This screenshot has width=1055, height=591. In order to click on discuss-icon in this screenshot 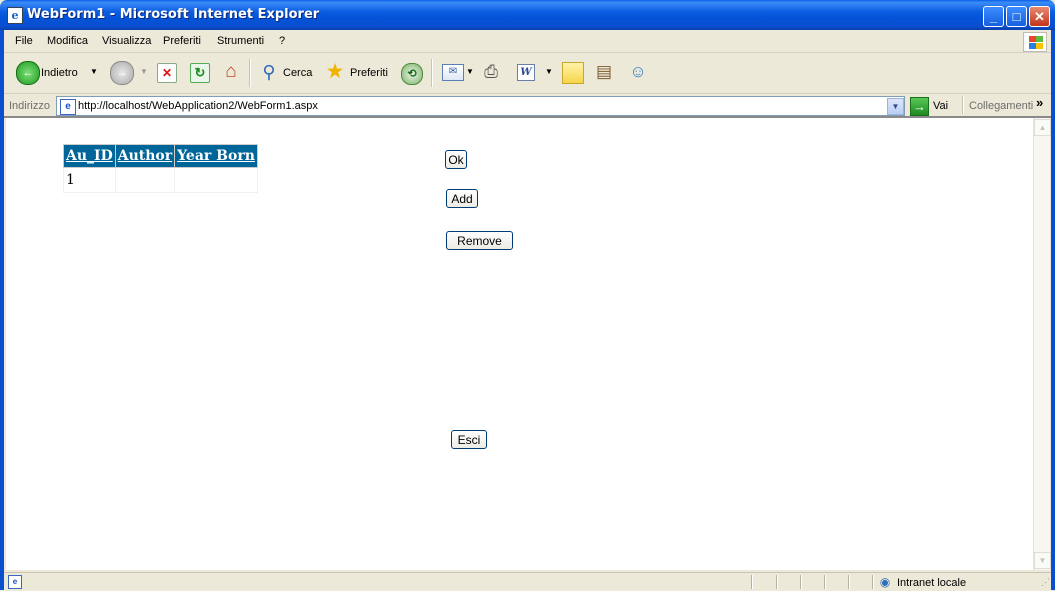, I will do `click(573, 73)`.